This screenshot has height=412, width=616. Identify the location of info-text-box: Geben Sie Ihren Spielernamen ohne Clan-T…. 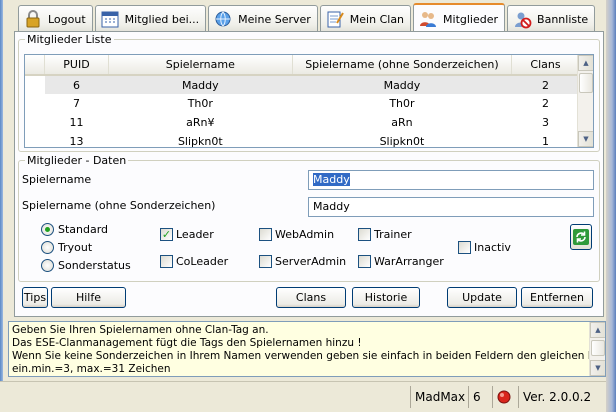
(307, 349).